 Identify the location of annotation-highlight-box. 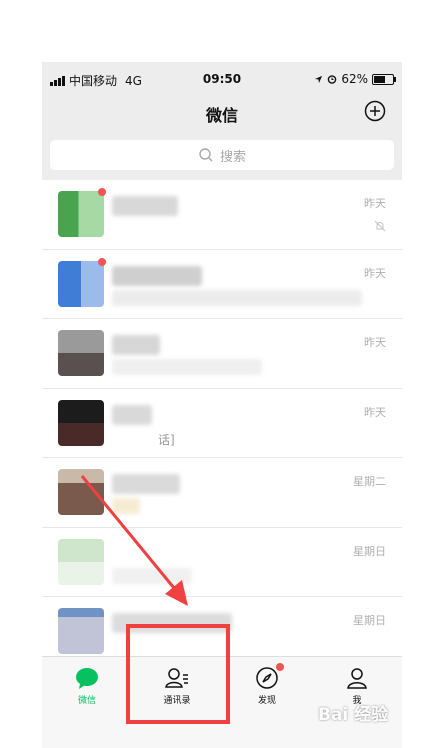
(178, 674).